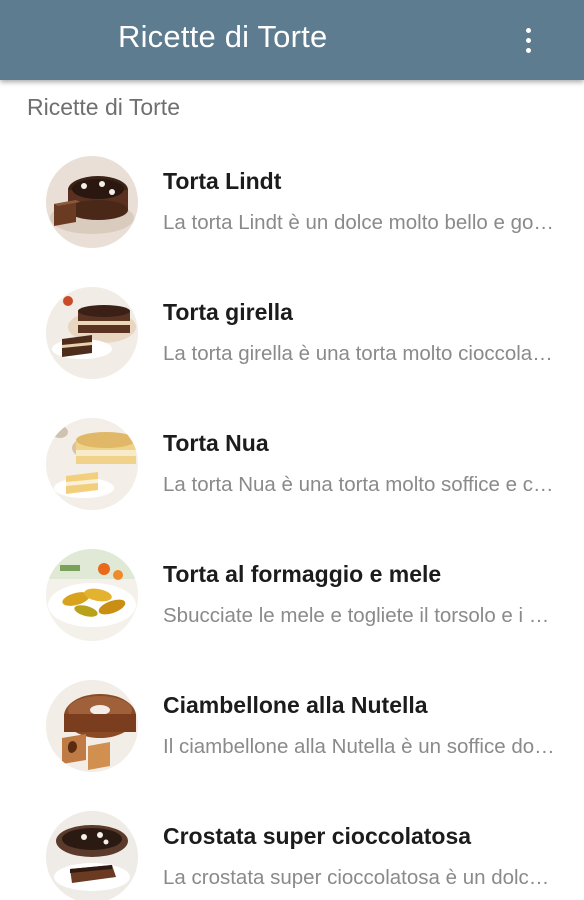  What do you see at coordinates (92, 333) in the screenshot?
I see `swirl-cake-thumbnail` at bounding box center [92, 333].